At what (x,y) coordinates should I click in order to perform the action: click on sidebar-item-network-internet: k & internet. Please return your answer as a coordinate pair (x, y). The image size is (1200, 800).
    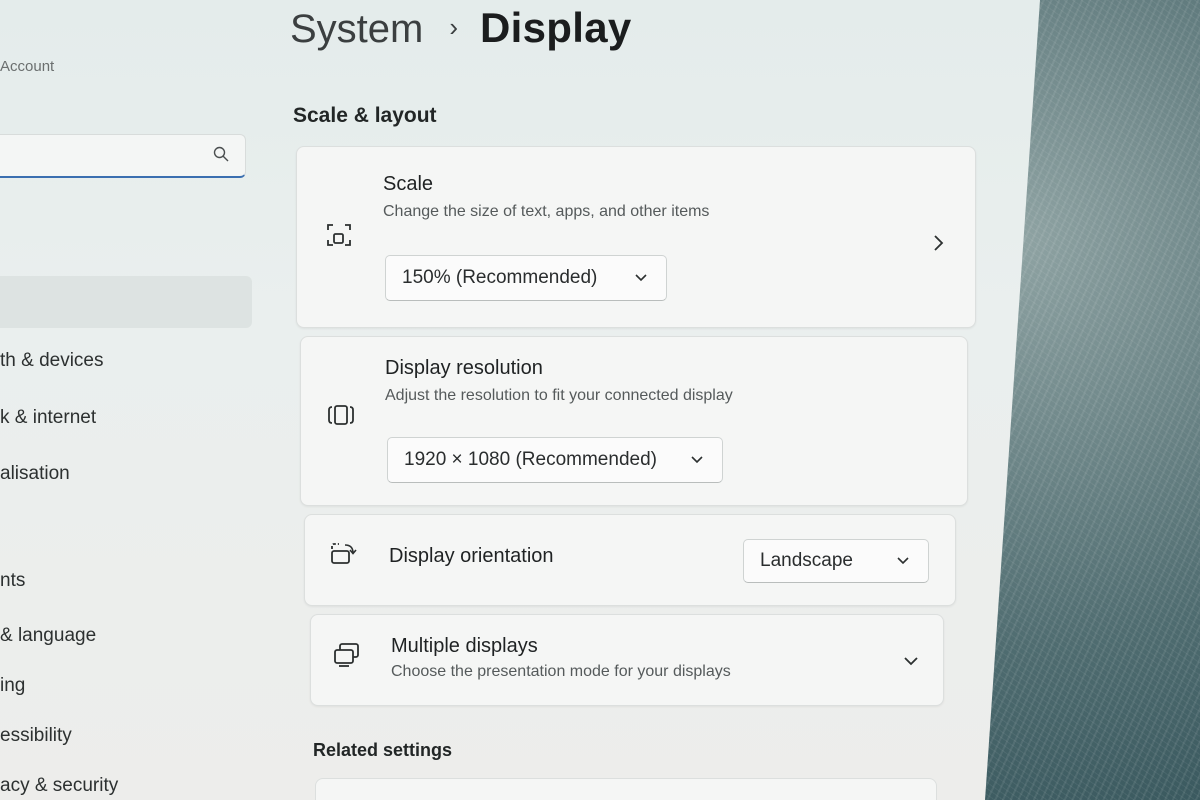
    Looking at the image, I should click on (48, 418).